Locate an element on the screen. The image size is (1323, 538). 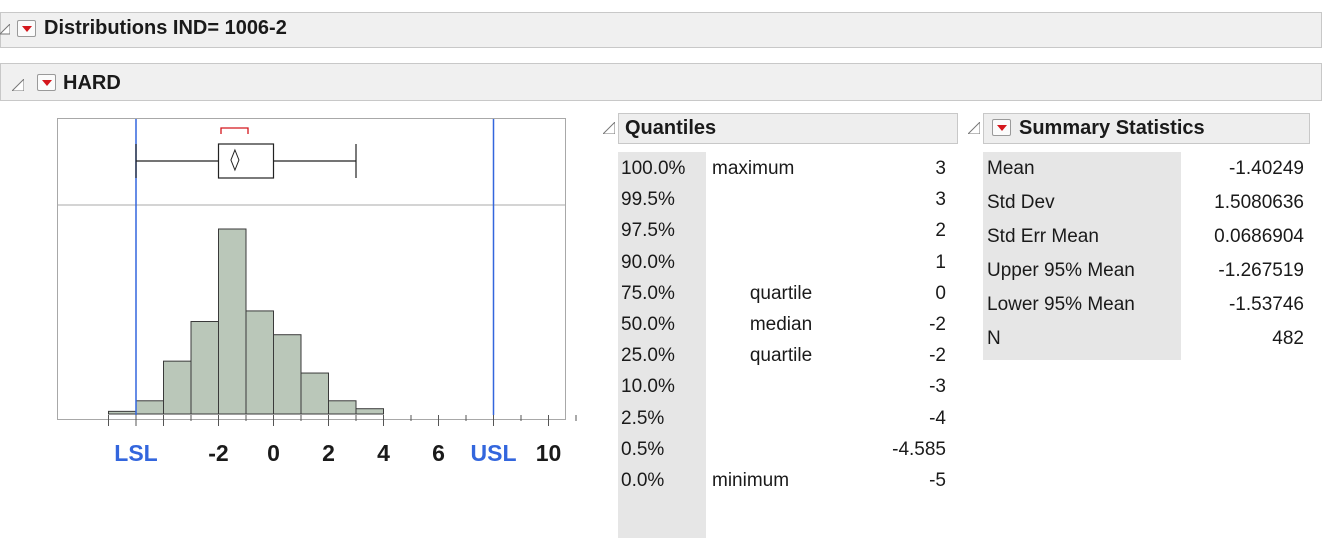
quantile-value: -5 is located at coordinates (937, 480).